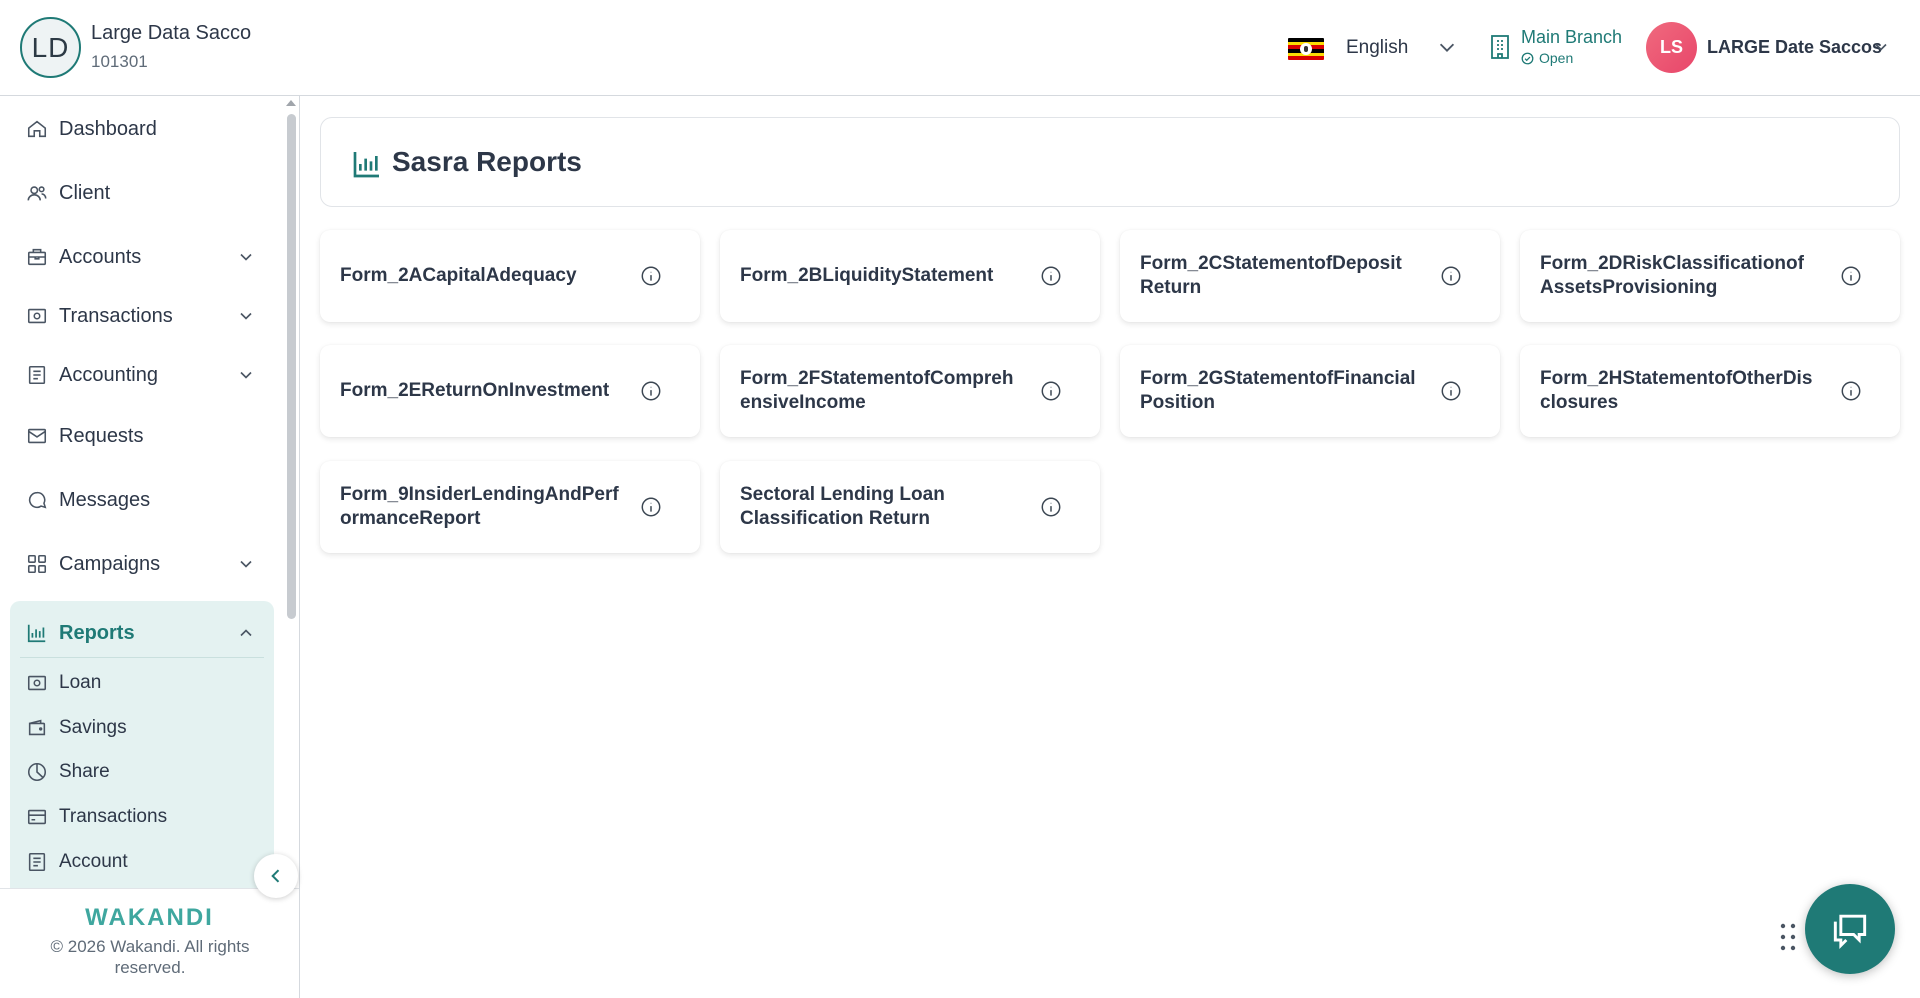 The image size is (1920, 998). What do you see at coordinates (142, 862) in the screenshot?
I see `sidebar-subitem-account: Account` at bounding box center [142, 862].